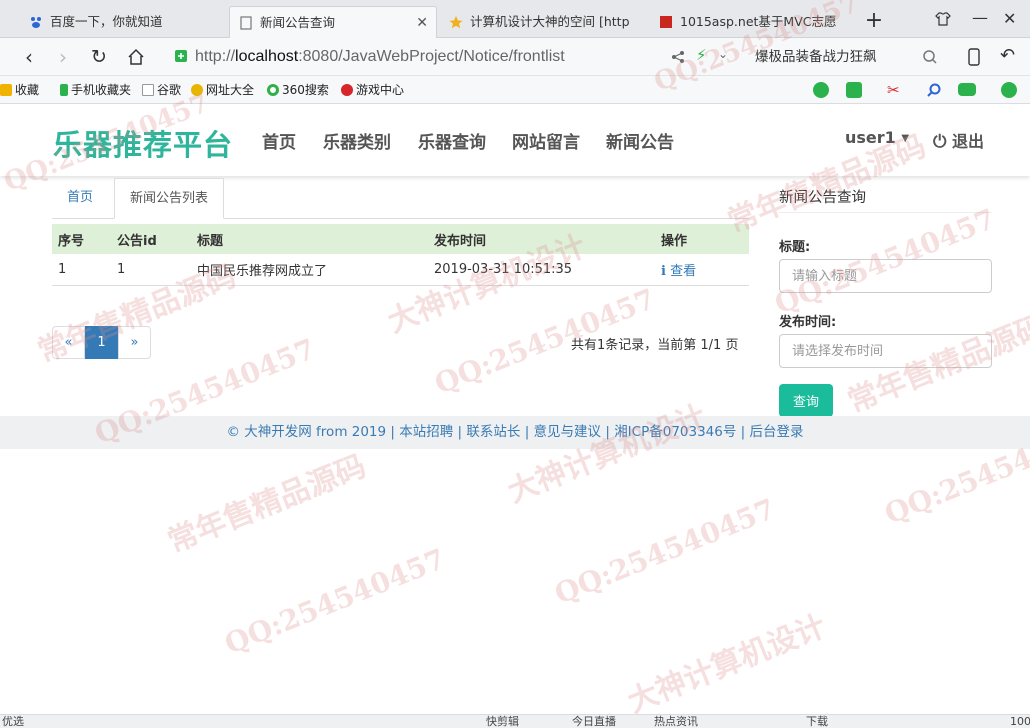 This screenshot has width=1030, height=728. I want to click on 360-icon, so click(273, 90).